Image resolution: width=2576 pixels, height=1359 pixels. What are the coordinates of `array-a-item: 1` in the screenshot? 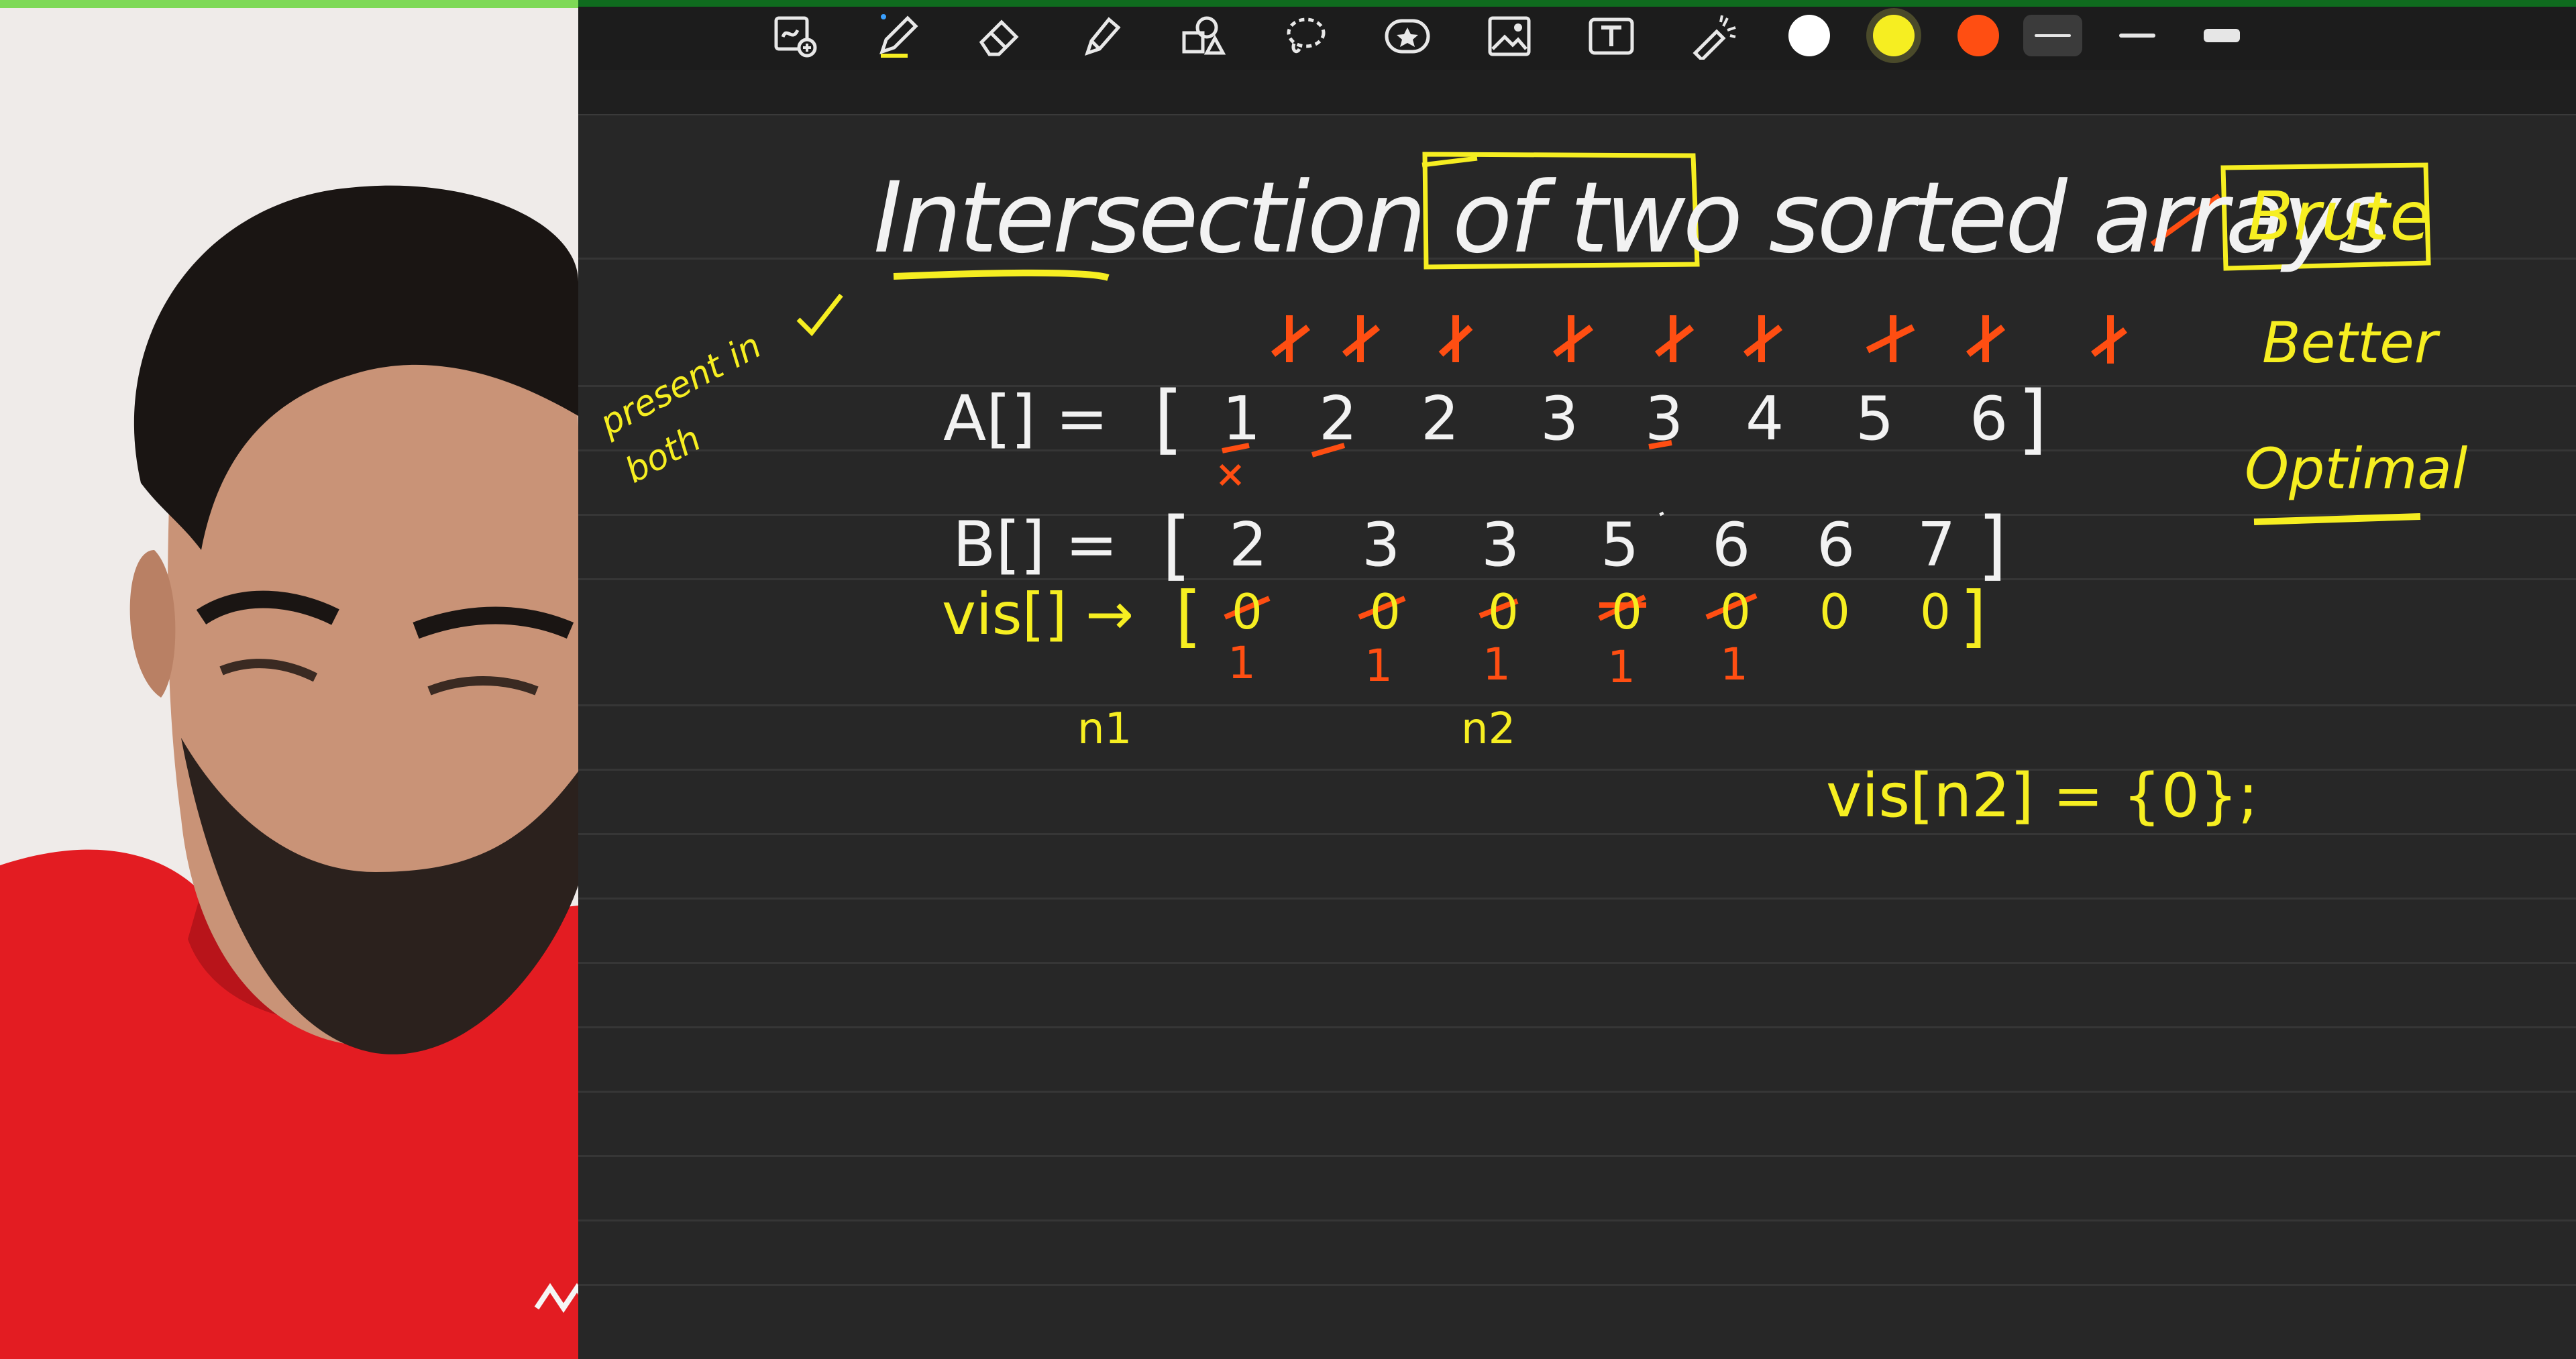 It's located at (1241, 419).